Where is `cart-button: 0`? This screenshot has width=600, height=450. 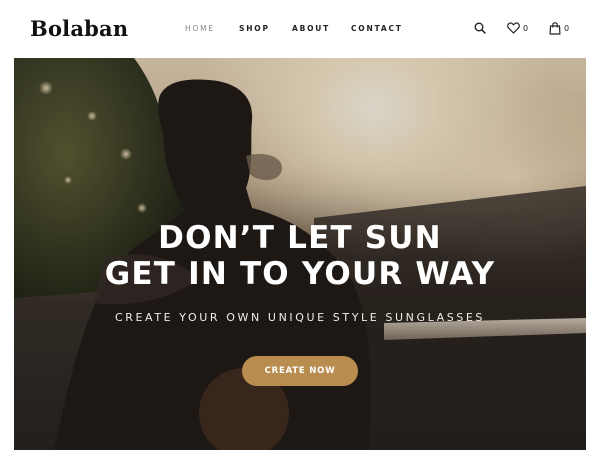 cart-button: 0 is located at coordinates (559, 28).